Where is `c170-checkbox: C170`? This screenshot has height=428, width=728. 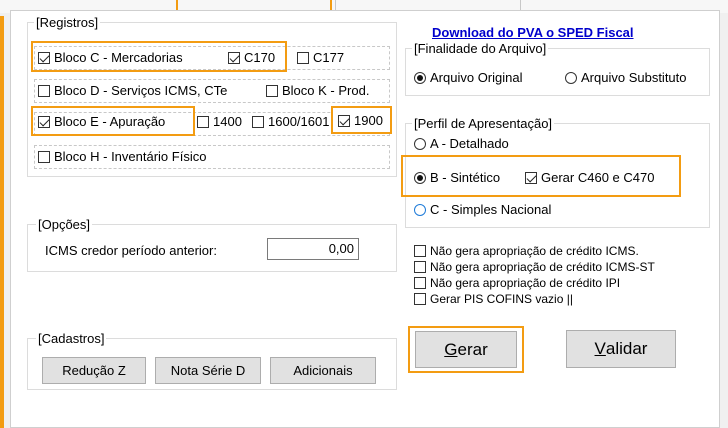 c170-checkbox: C170 is located at coordinates (251, 58).